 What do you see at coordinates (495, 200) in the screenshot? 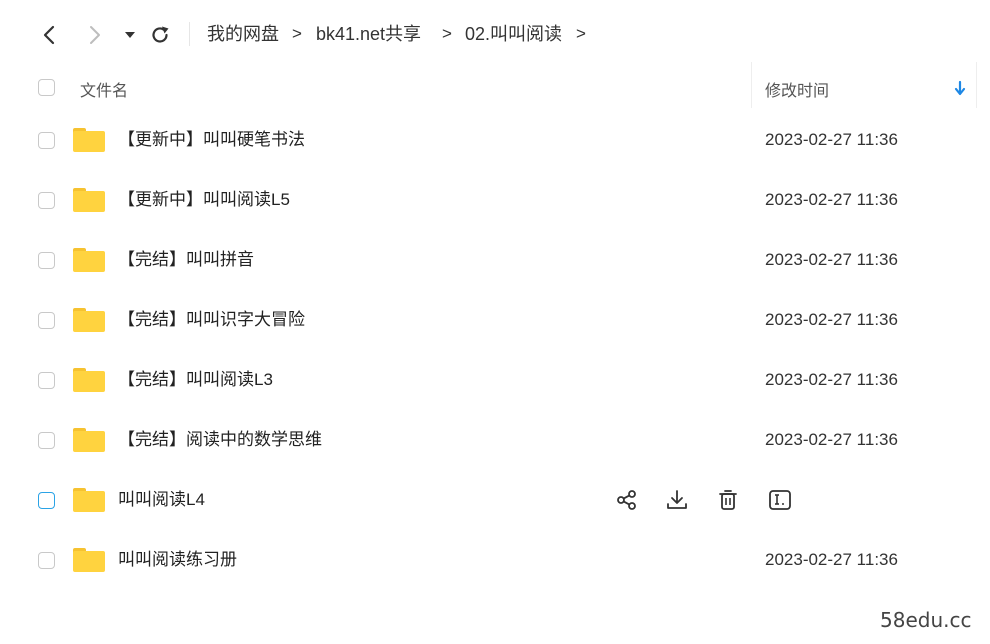
I see `file-row: 【更新中】叫叫阅读L5 2023-02-27 11:36` at bounding box center [495, 200].